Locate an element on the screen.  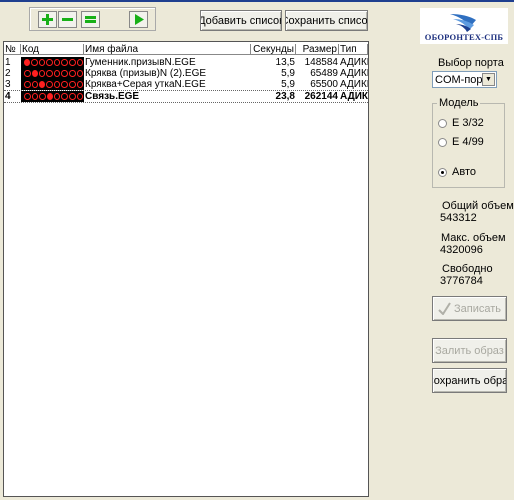
company-logo: ОБОРОНТЕХ-СПБ is located at coordinates (464, 26).